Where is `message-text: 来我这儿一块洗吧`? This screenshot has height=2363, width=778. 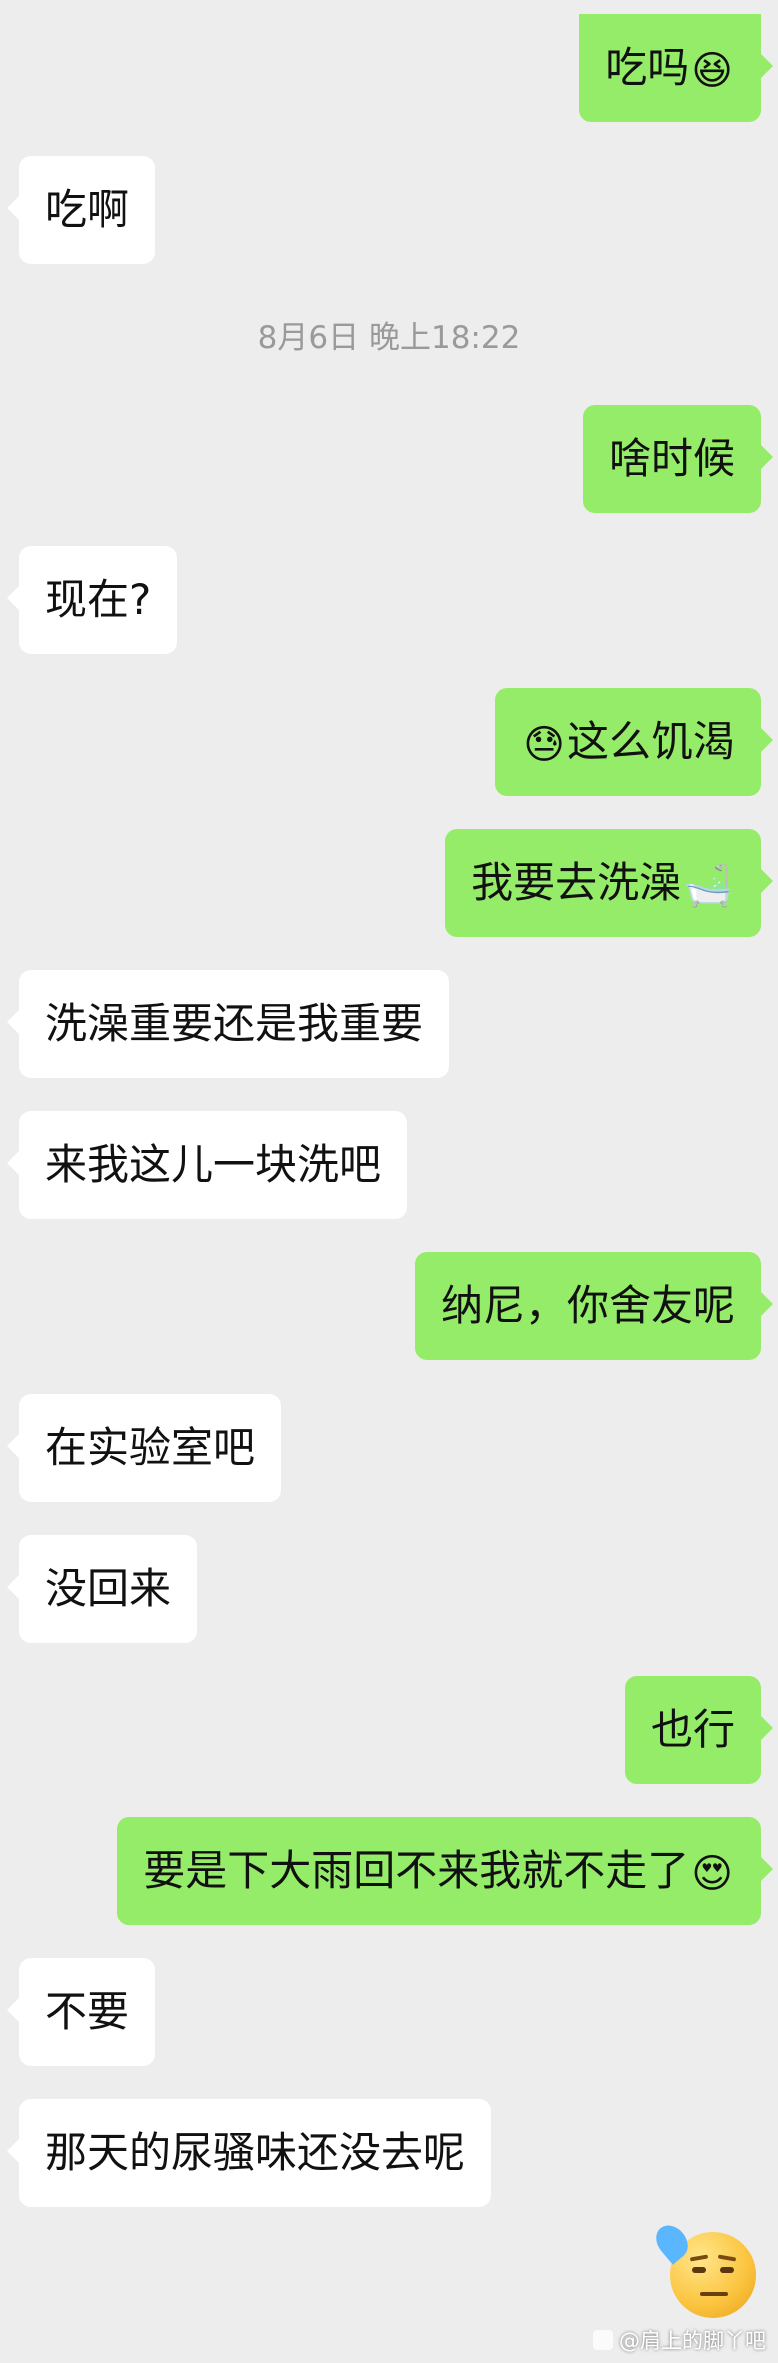
message-text: 来我这儿一块洗吧 is located at coordinates (213, 1164).